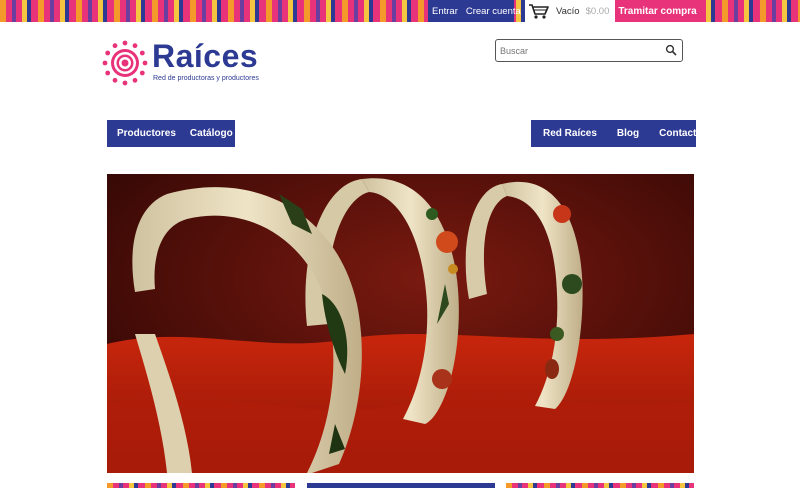  What do you see at coordinates (401, 485) in the screenshot?
I see `footer-blue-bar` at bounding box center [401, 485].